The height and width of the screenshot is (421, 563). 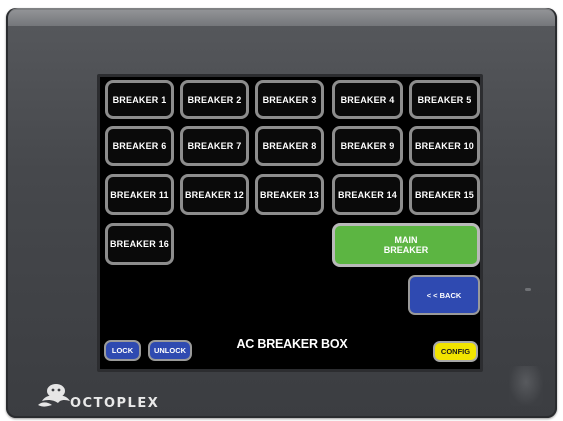 What do you see at coordinates (289, 194) in the screenshot?
I see `breaker-13-button: BREAKER 13` at bounding box center [289, 194].